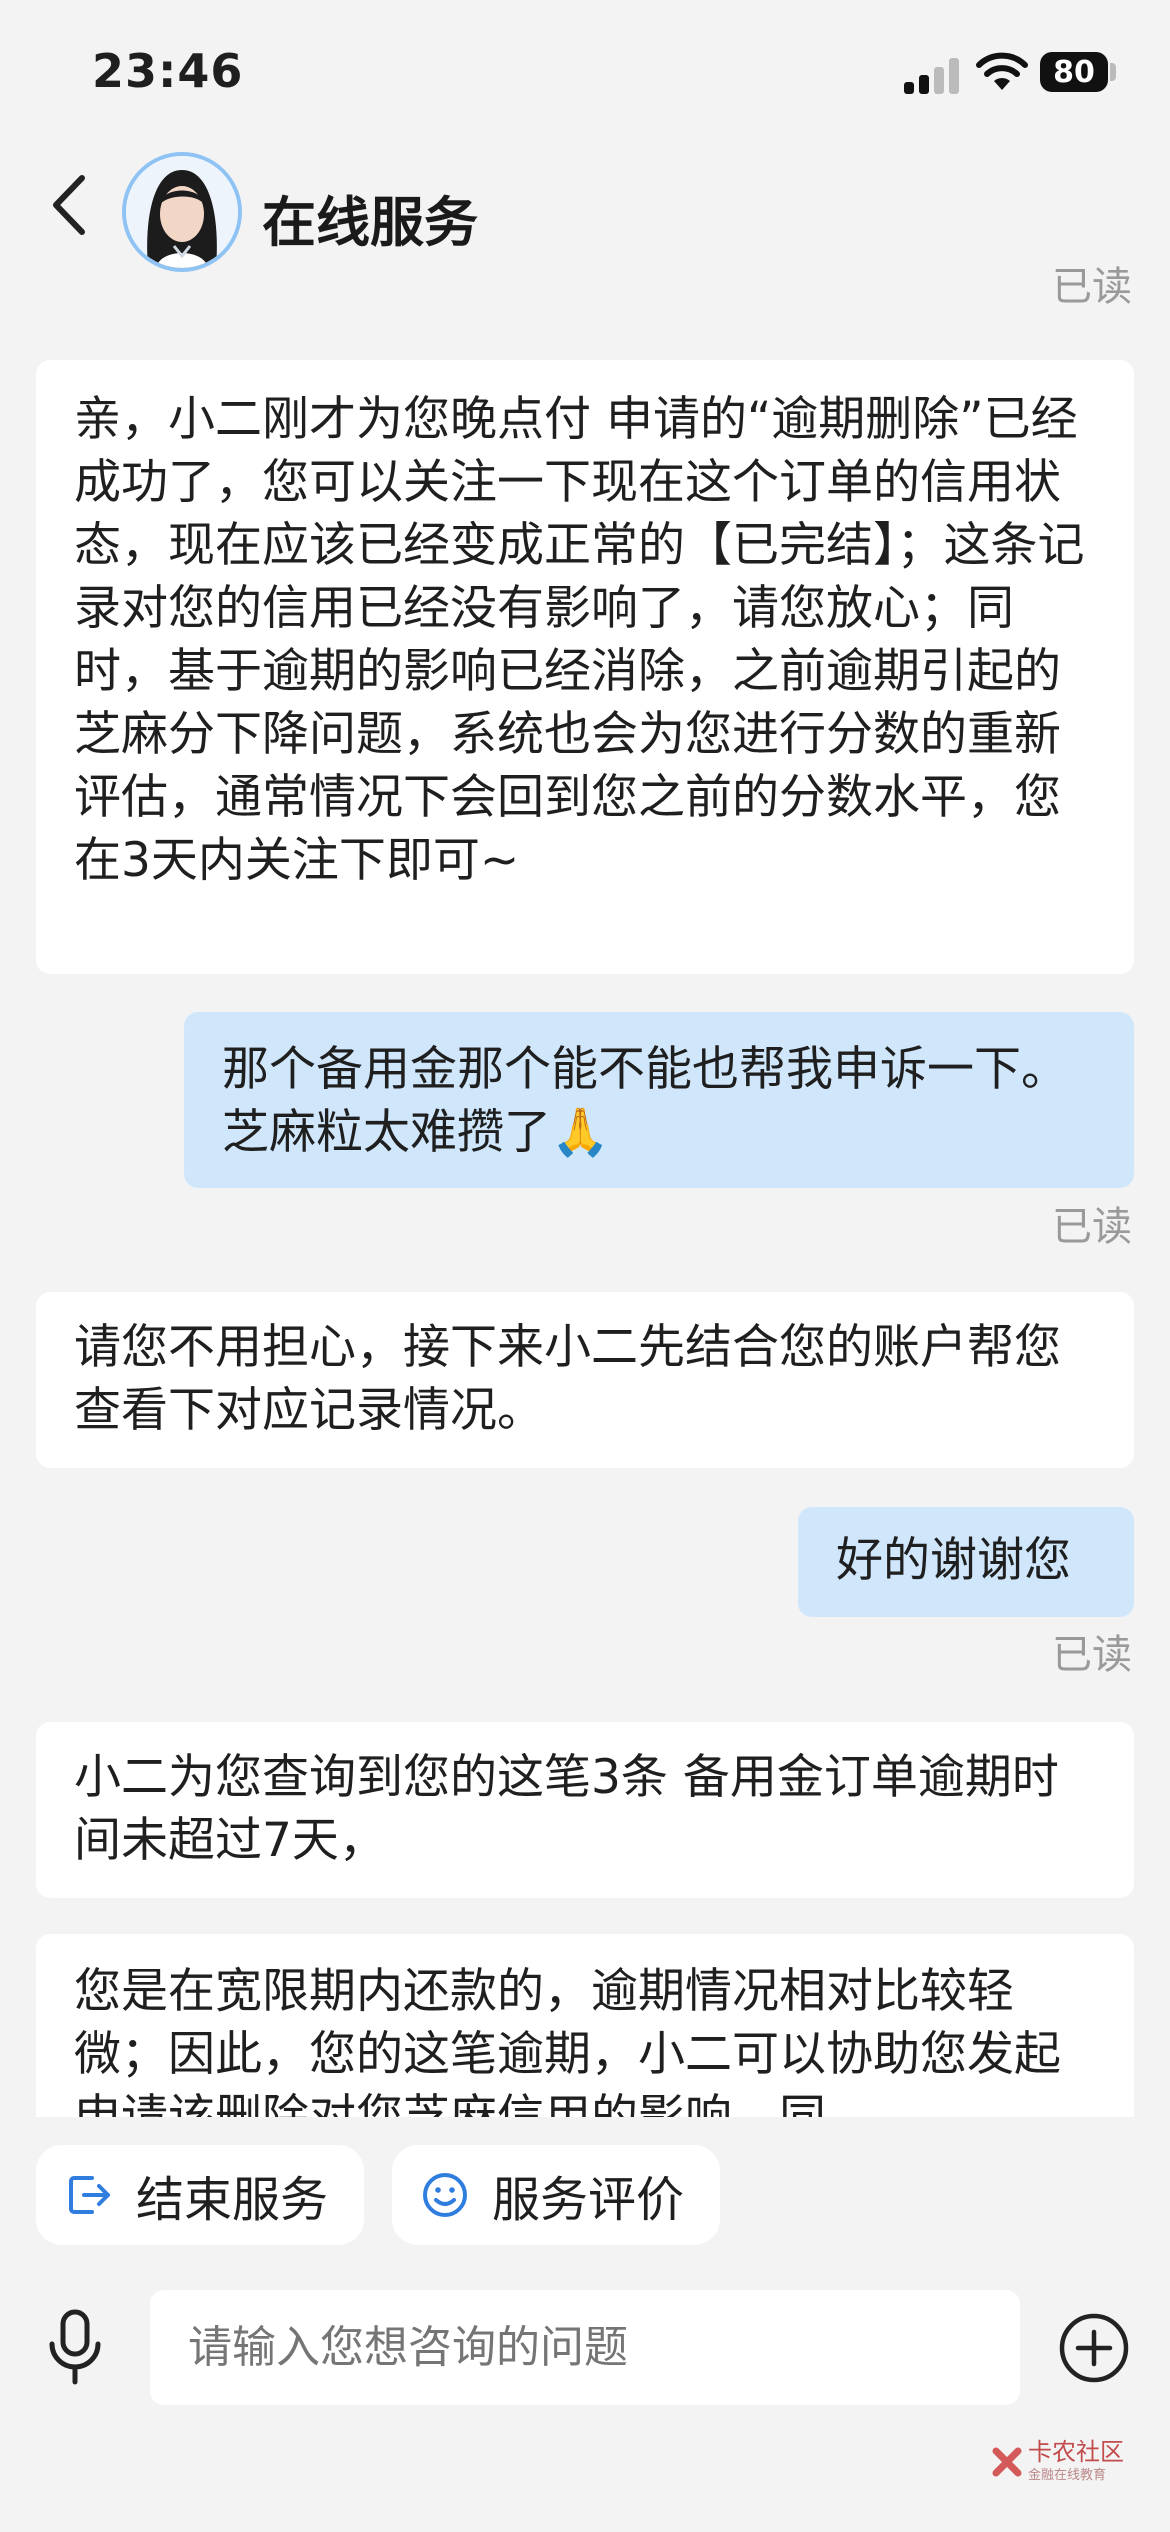 The height and width of the screenshot is (2532, 1170). Describe the element at coordinates (445, 2195) in the screenshot. I see `smiley-icon` at that location.